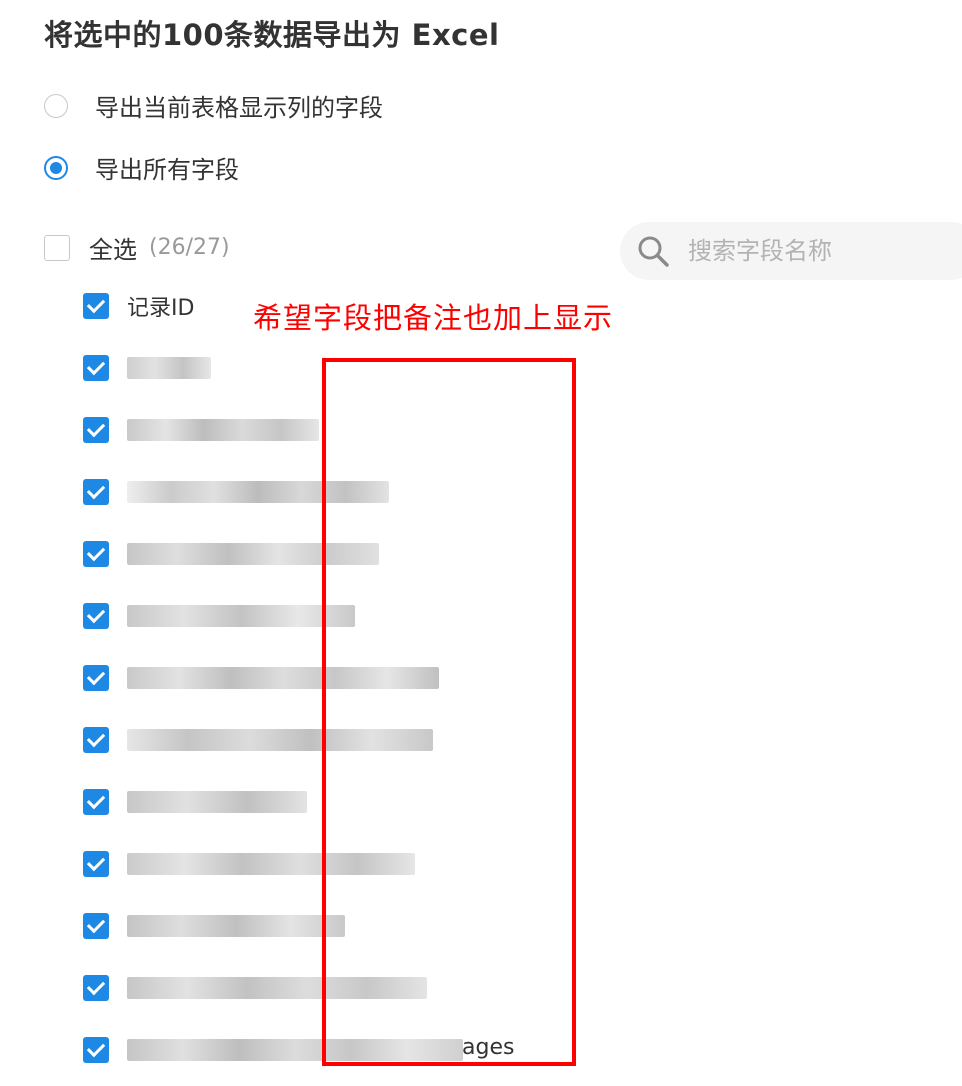 Image resolution: width=962 pixels, height=1086 pixels. I want to click on search-icon, so click(653, 251).